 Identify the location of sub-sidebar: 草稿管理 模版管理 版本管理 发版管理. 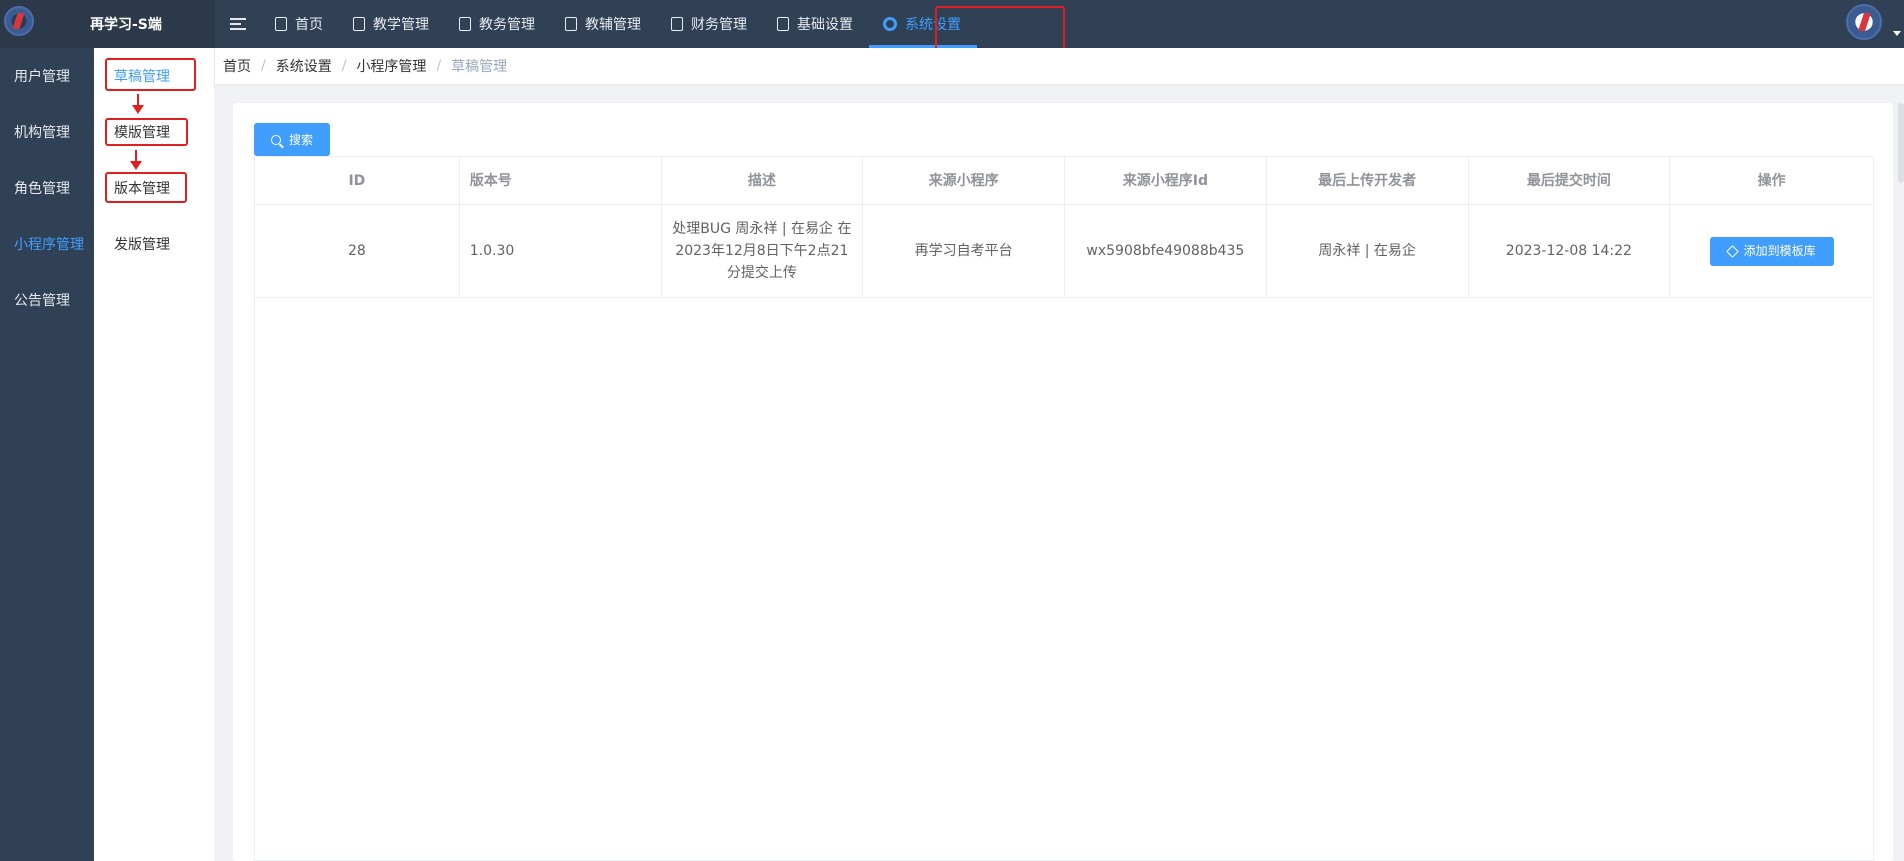
(154, 454).